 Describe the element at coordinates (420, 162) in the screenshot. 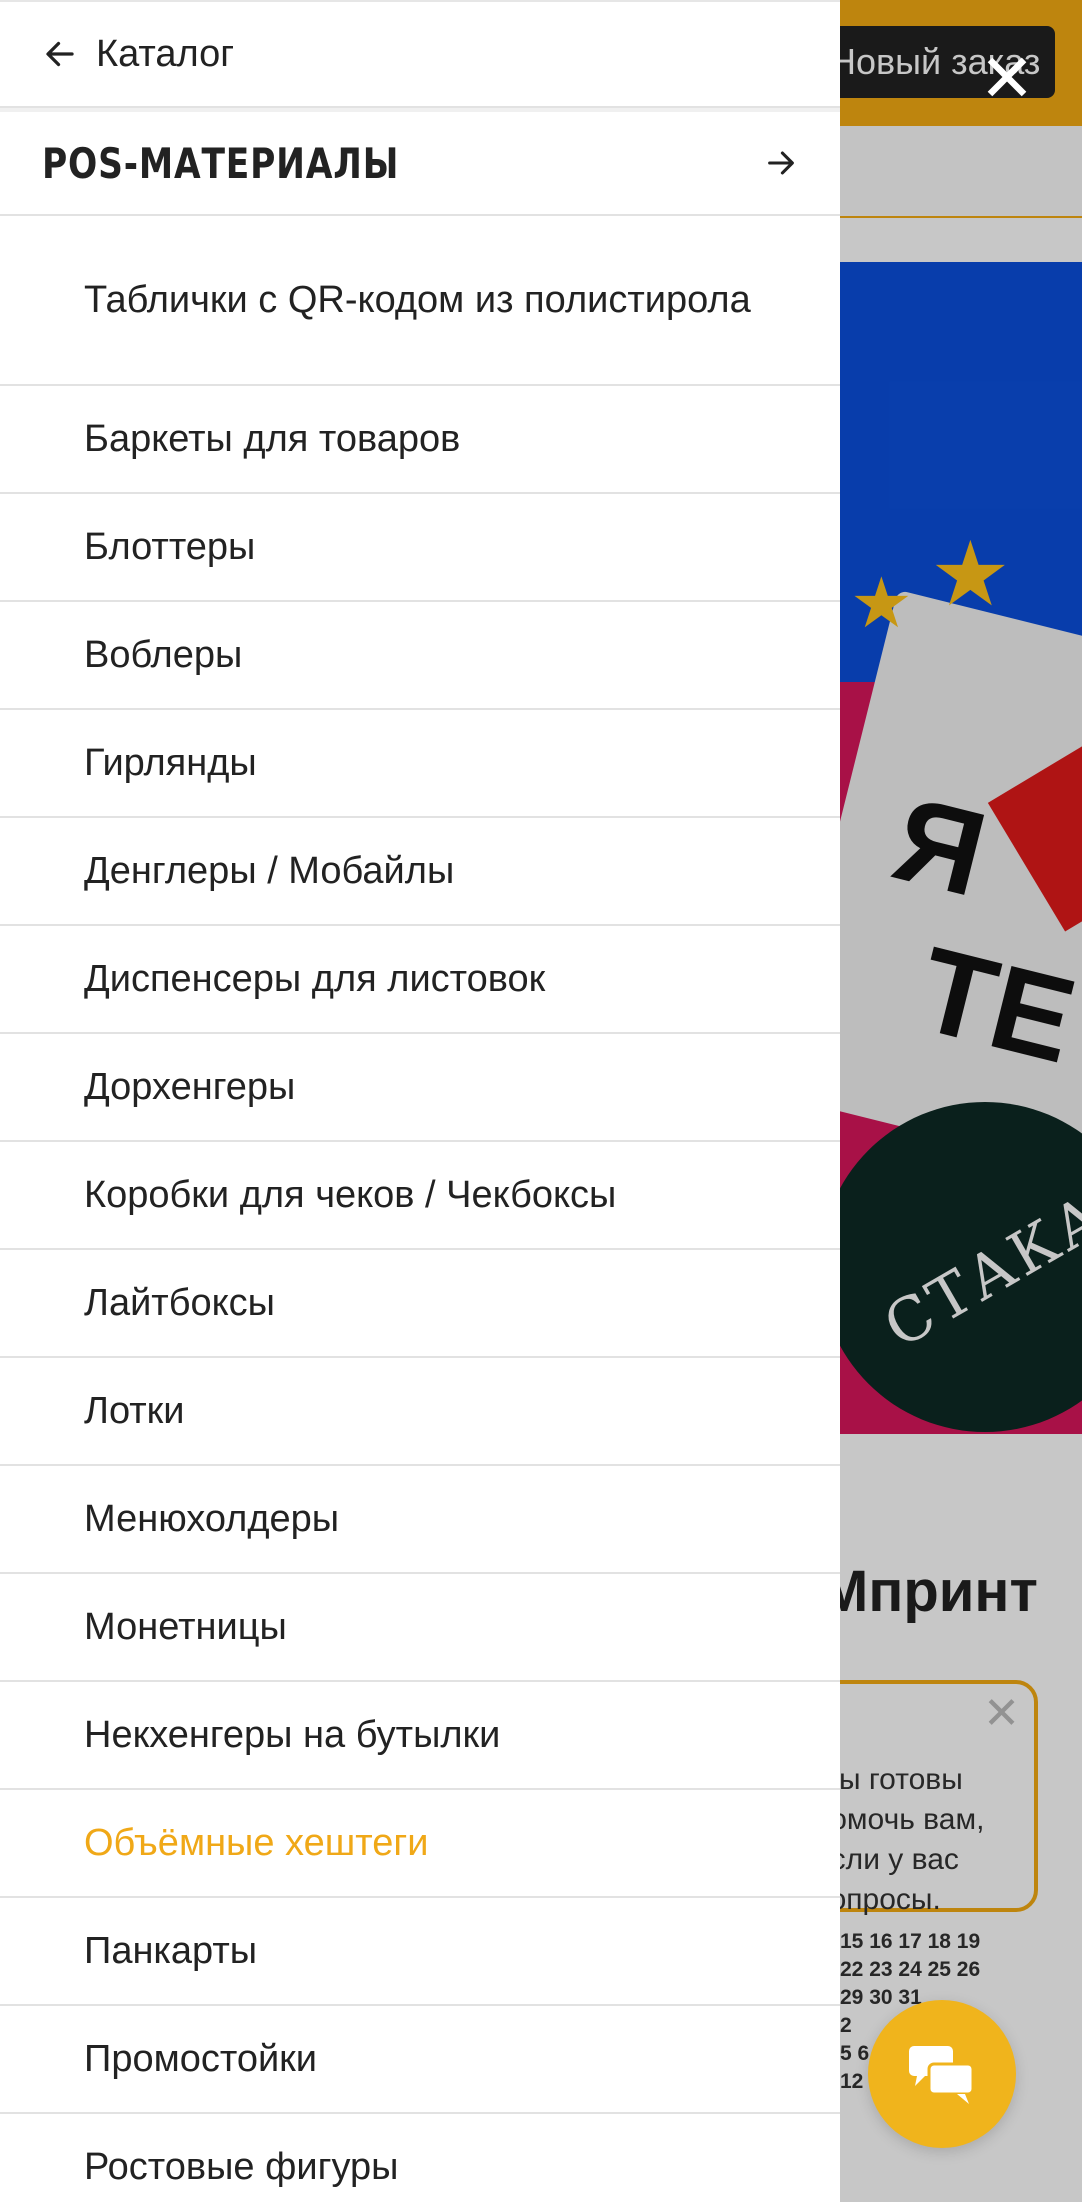

I see `section-pos-materials: POS-МАТЕРИАЛЫ` at that location.